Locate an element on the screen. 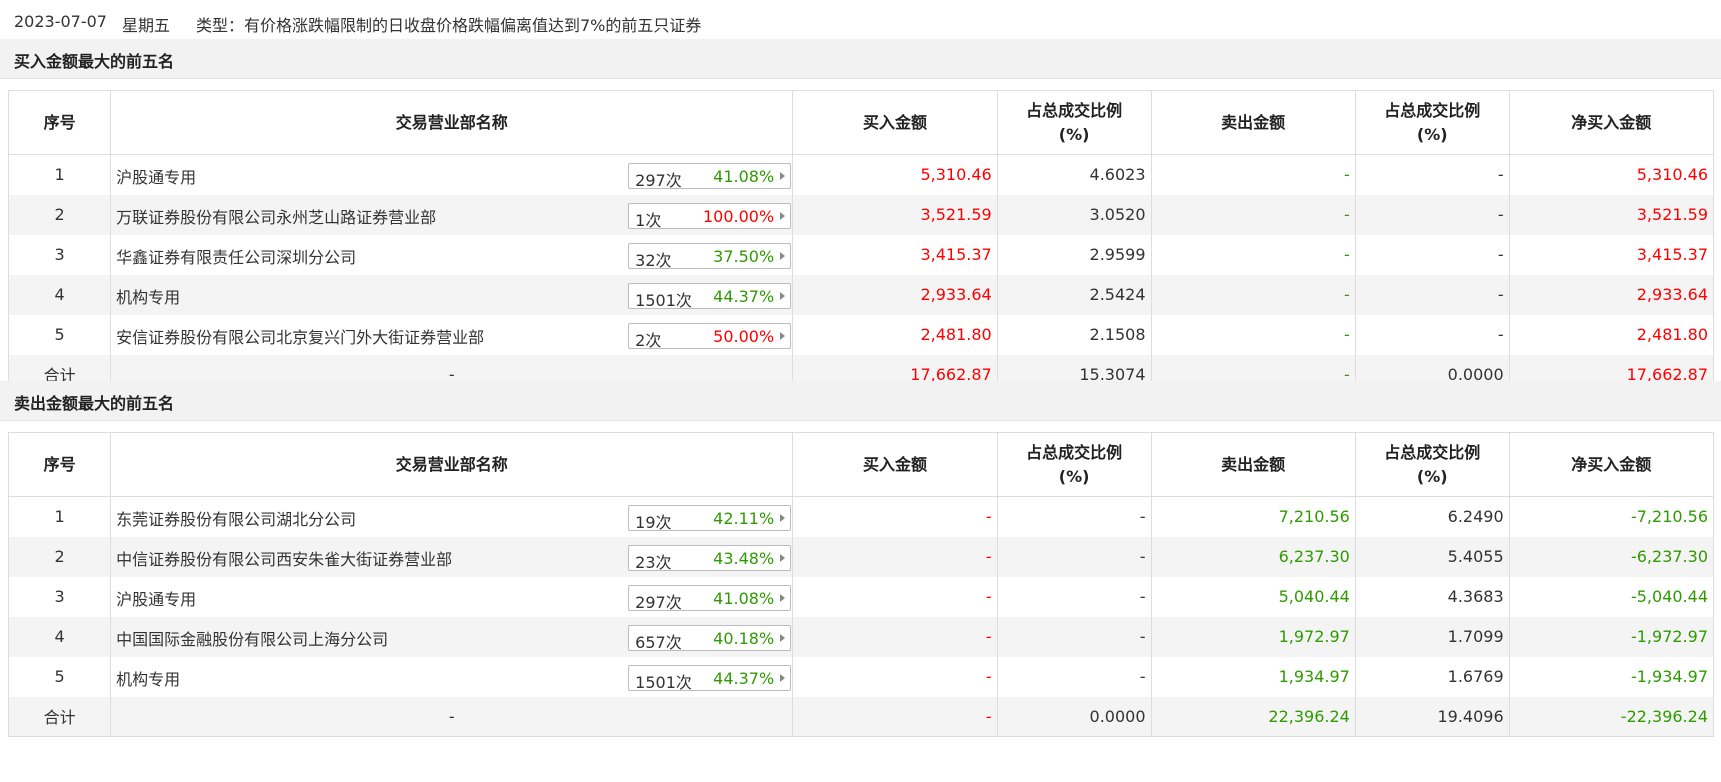 The height and width of the screenshot is (782, 1721). dept-stats-button: 19次 42.11% is located at coordinates (710, 518).